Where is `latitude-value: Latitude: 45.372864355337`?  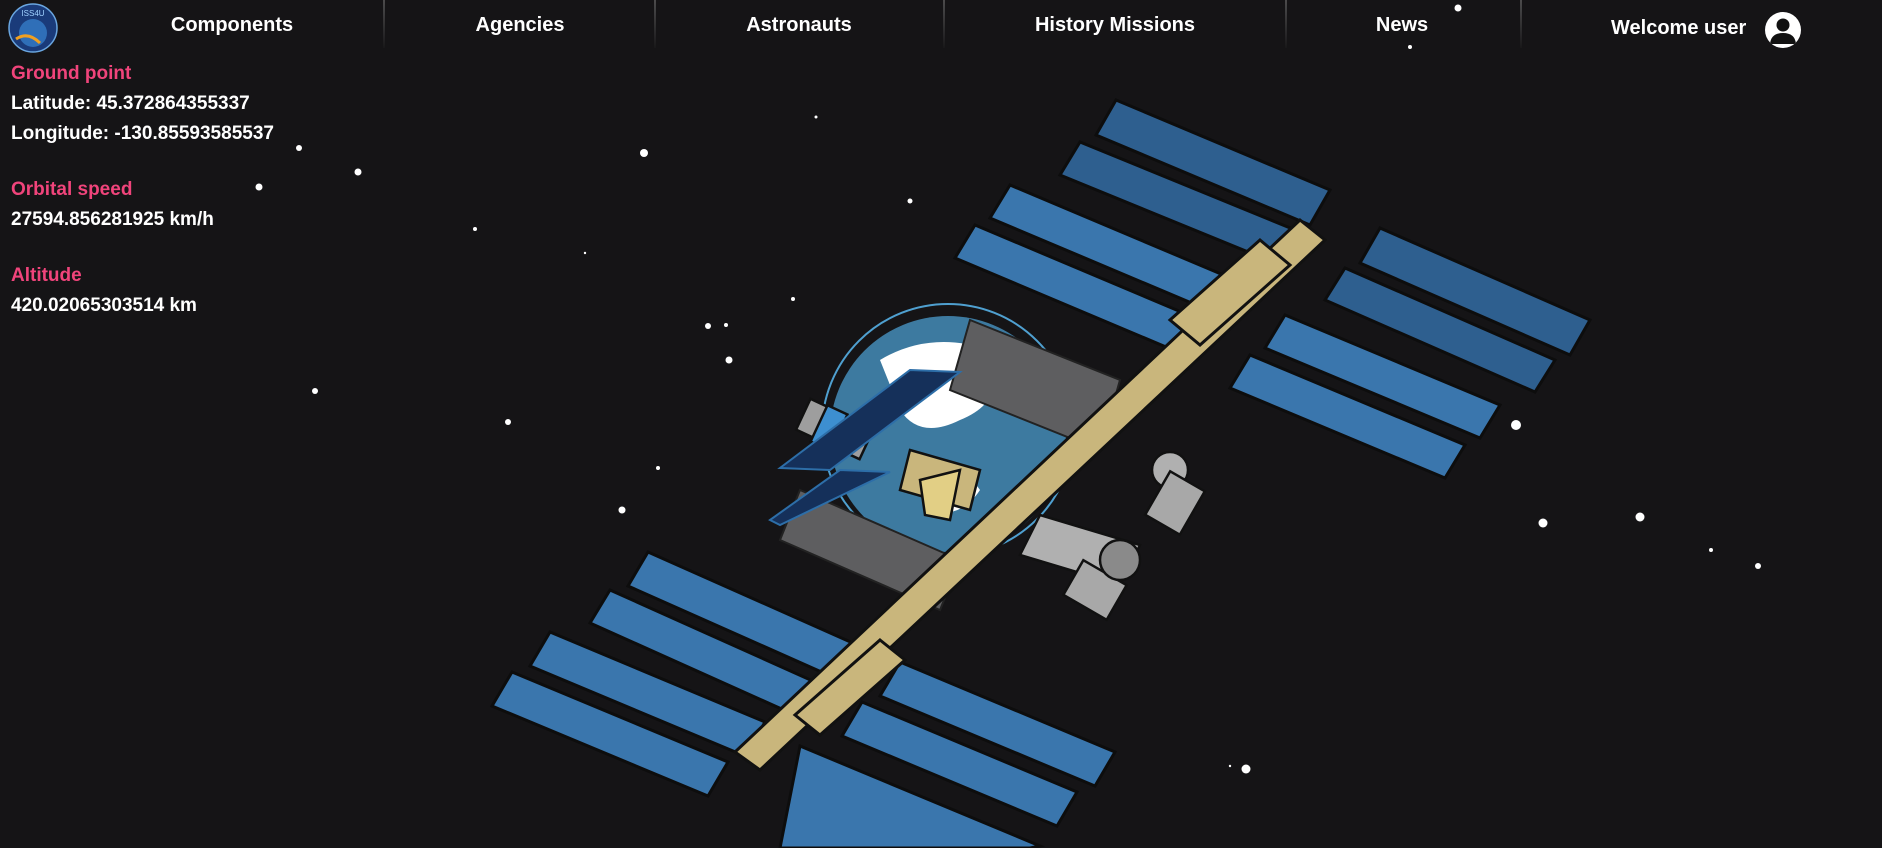 latitude-value: Latitude: 45.372864355337 is located at coordinates (130, 103).